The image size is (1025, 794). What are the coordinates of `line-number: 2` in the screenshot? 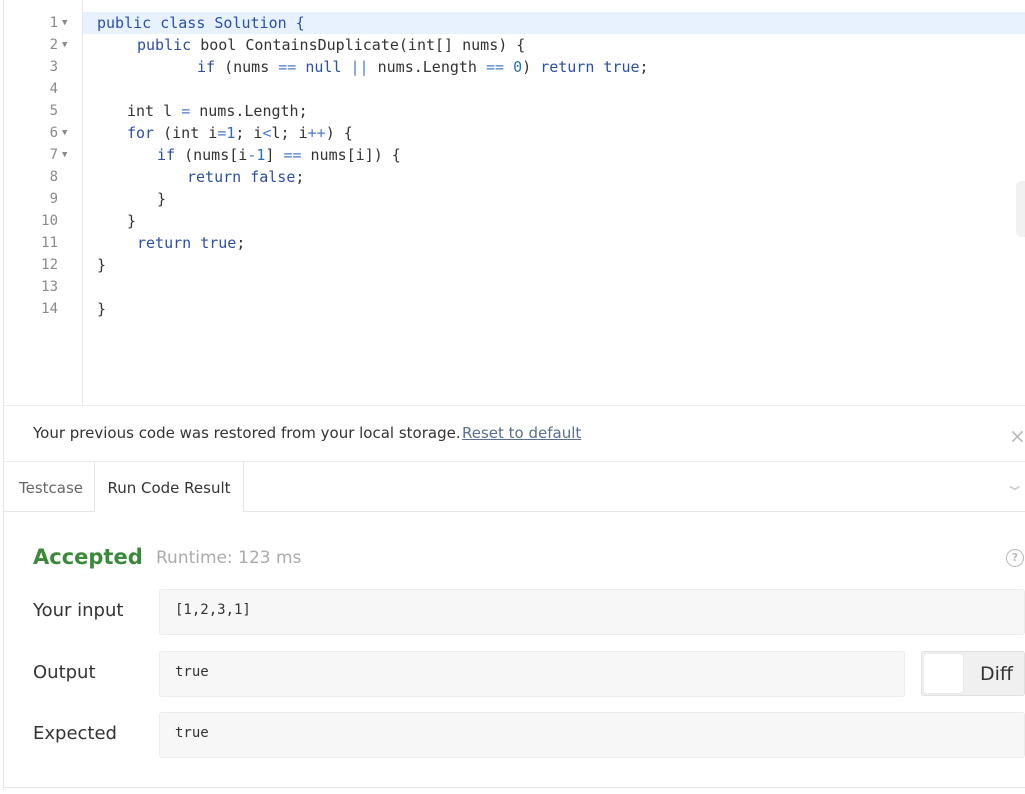 It's located at (53, 45).